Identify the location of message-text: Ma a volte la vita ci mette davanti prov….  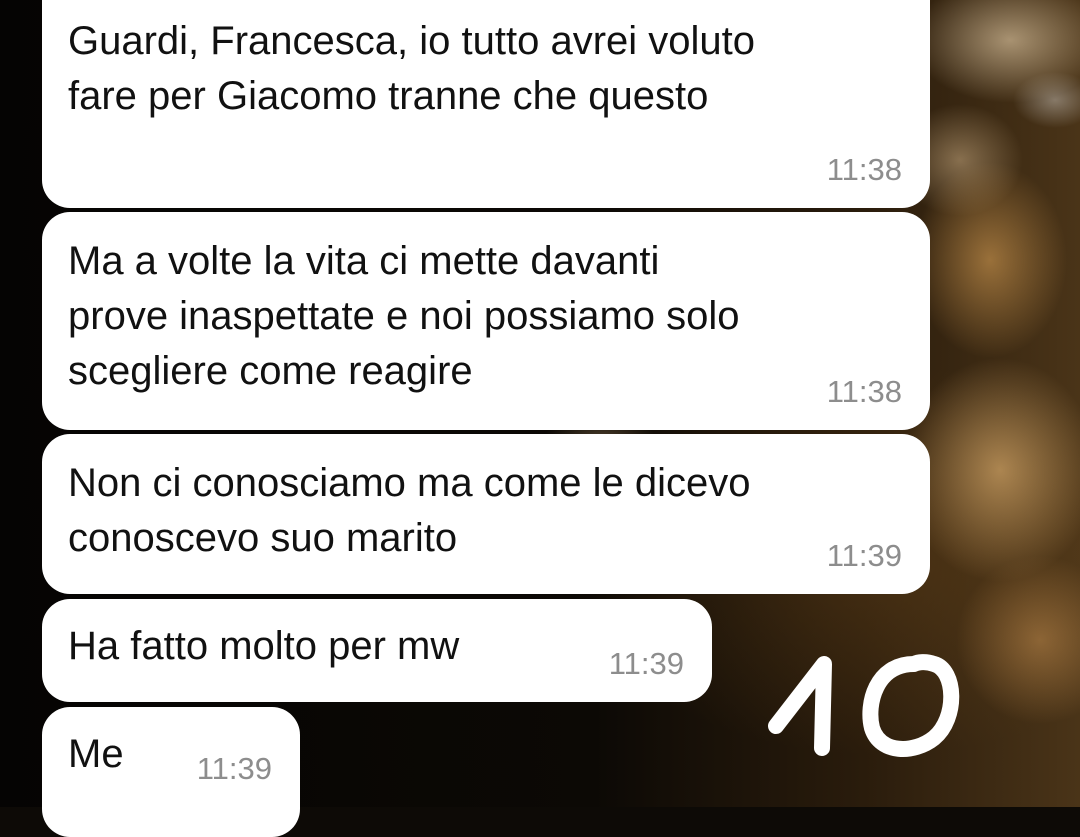
(404, 316).